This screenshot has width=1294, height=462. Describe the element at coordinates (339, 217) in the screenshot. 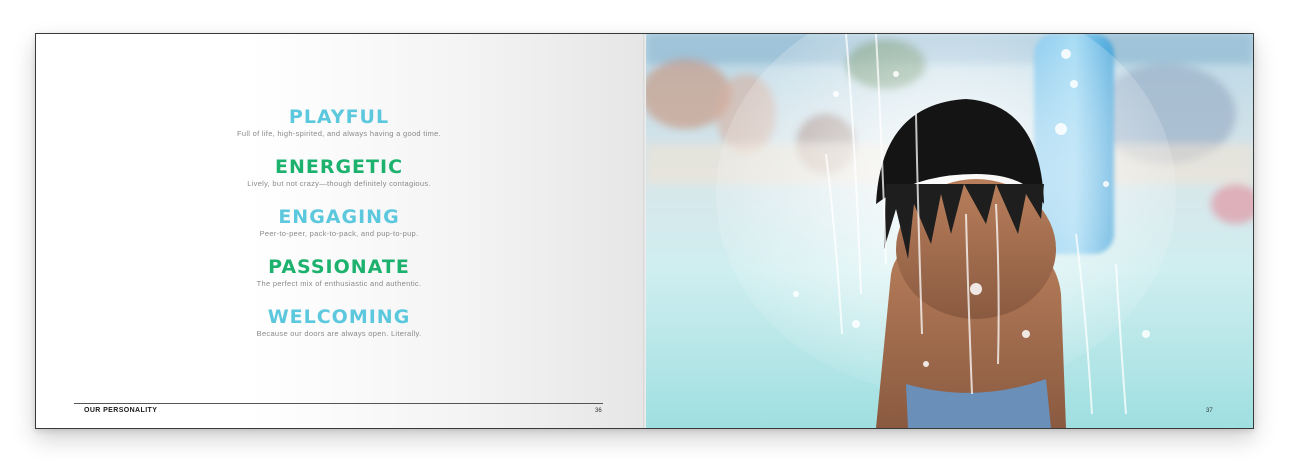

I see `trait-title: ENGAGING` at that location.